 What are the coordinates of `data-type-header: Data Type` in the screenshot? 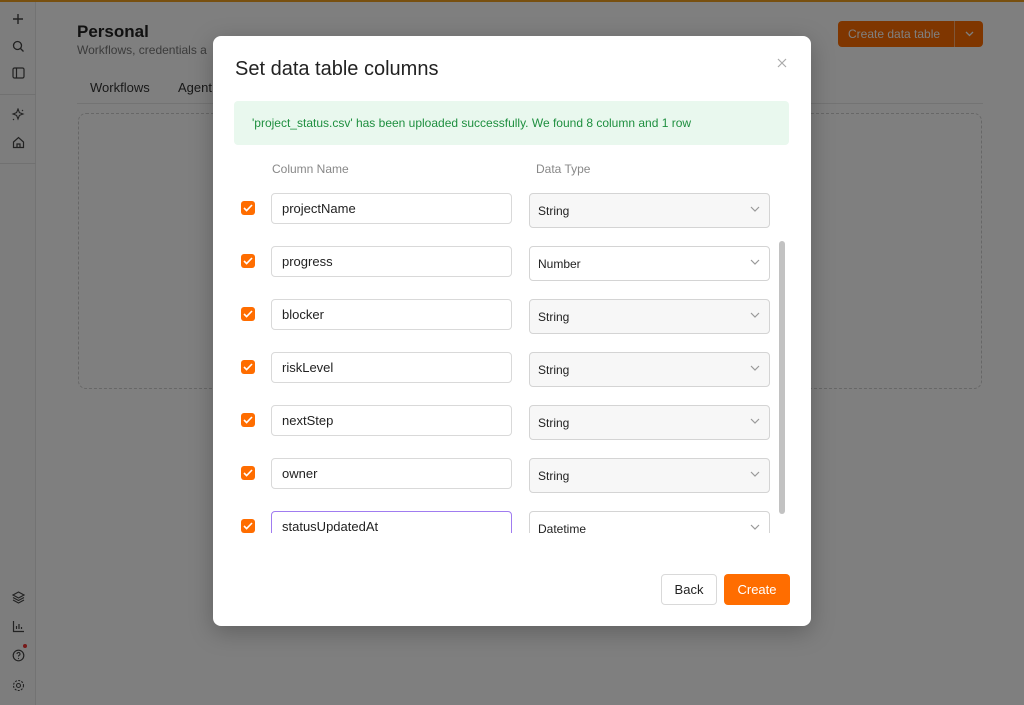 It's located at (563, 169).